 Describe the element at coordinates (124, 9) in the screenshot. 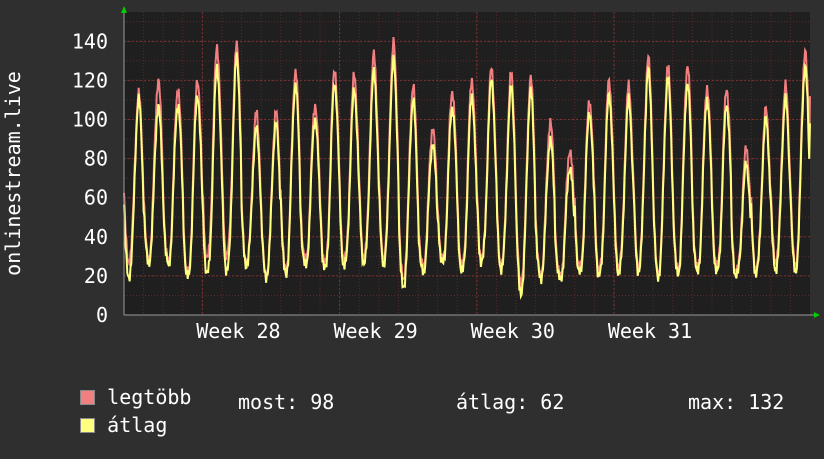

I see `y-axis-arrow-icon` at that location.